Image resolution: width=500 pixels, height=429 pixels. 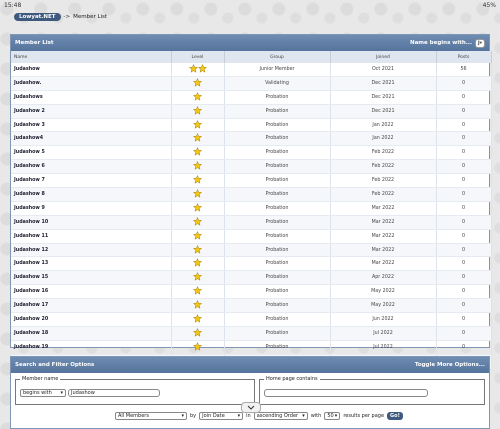 What do you see at coordinates (91, 319) in the screenshot?
I see `member-name-link: Judashow 20` at bounding box center [91, 319].